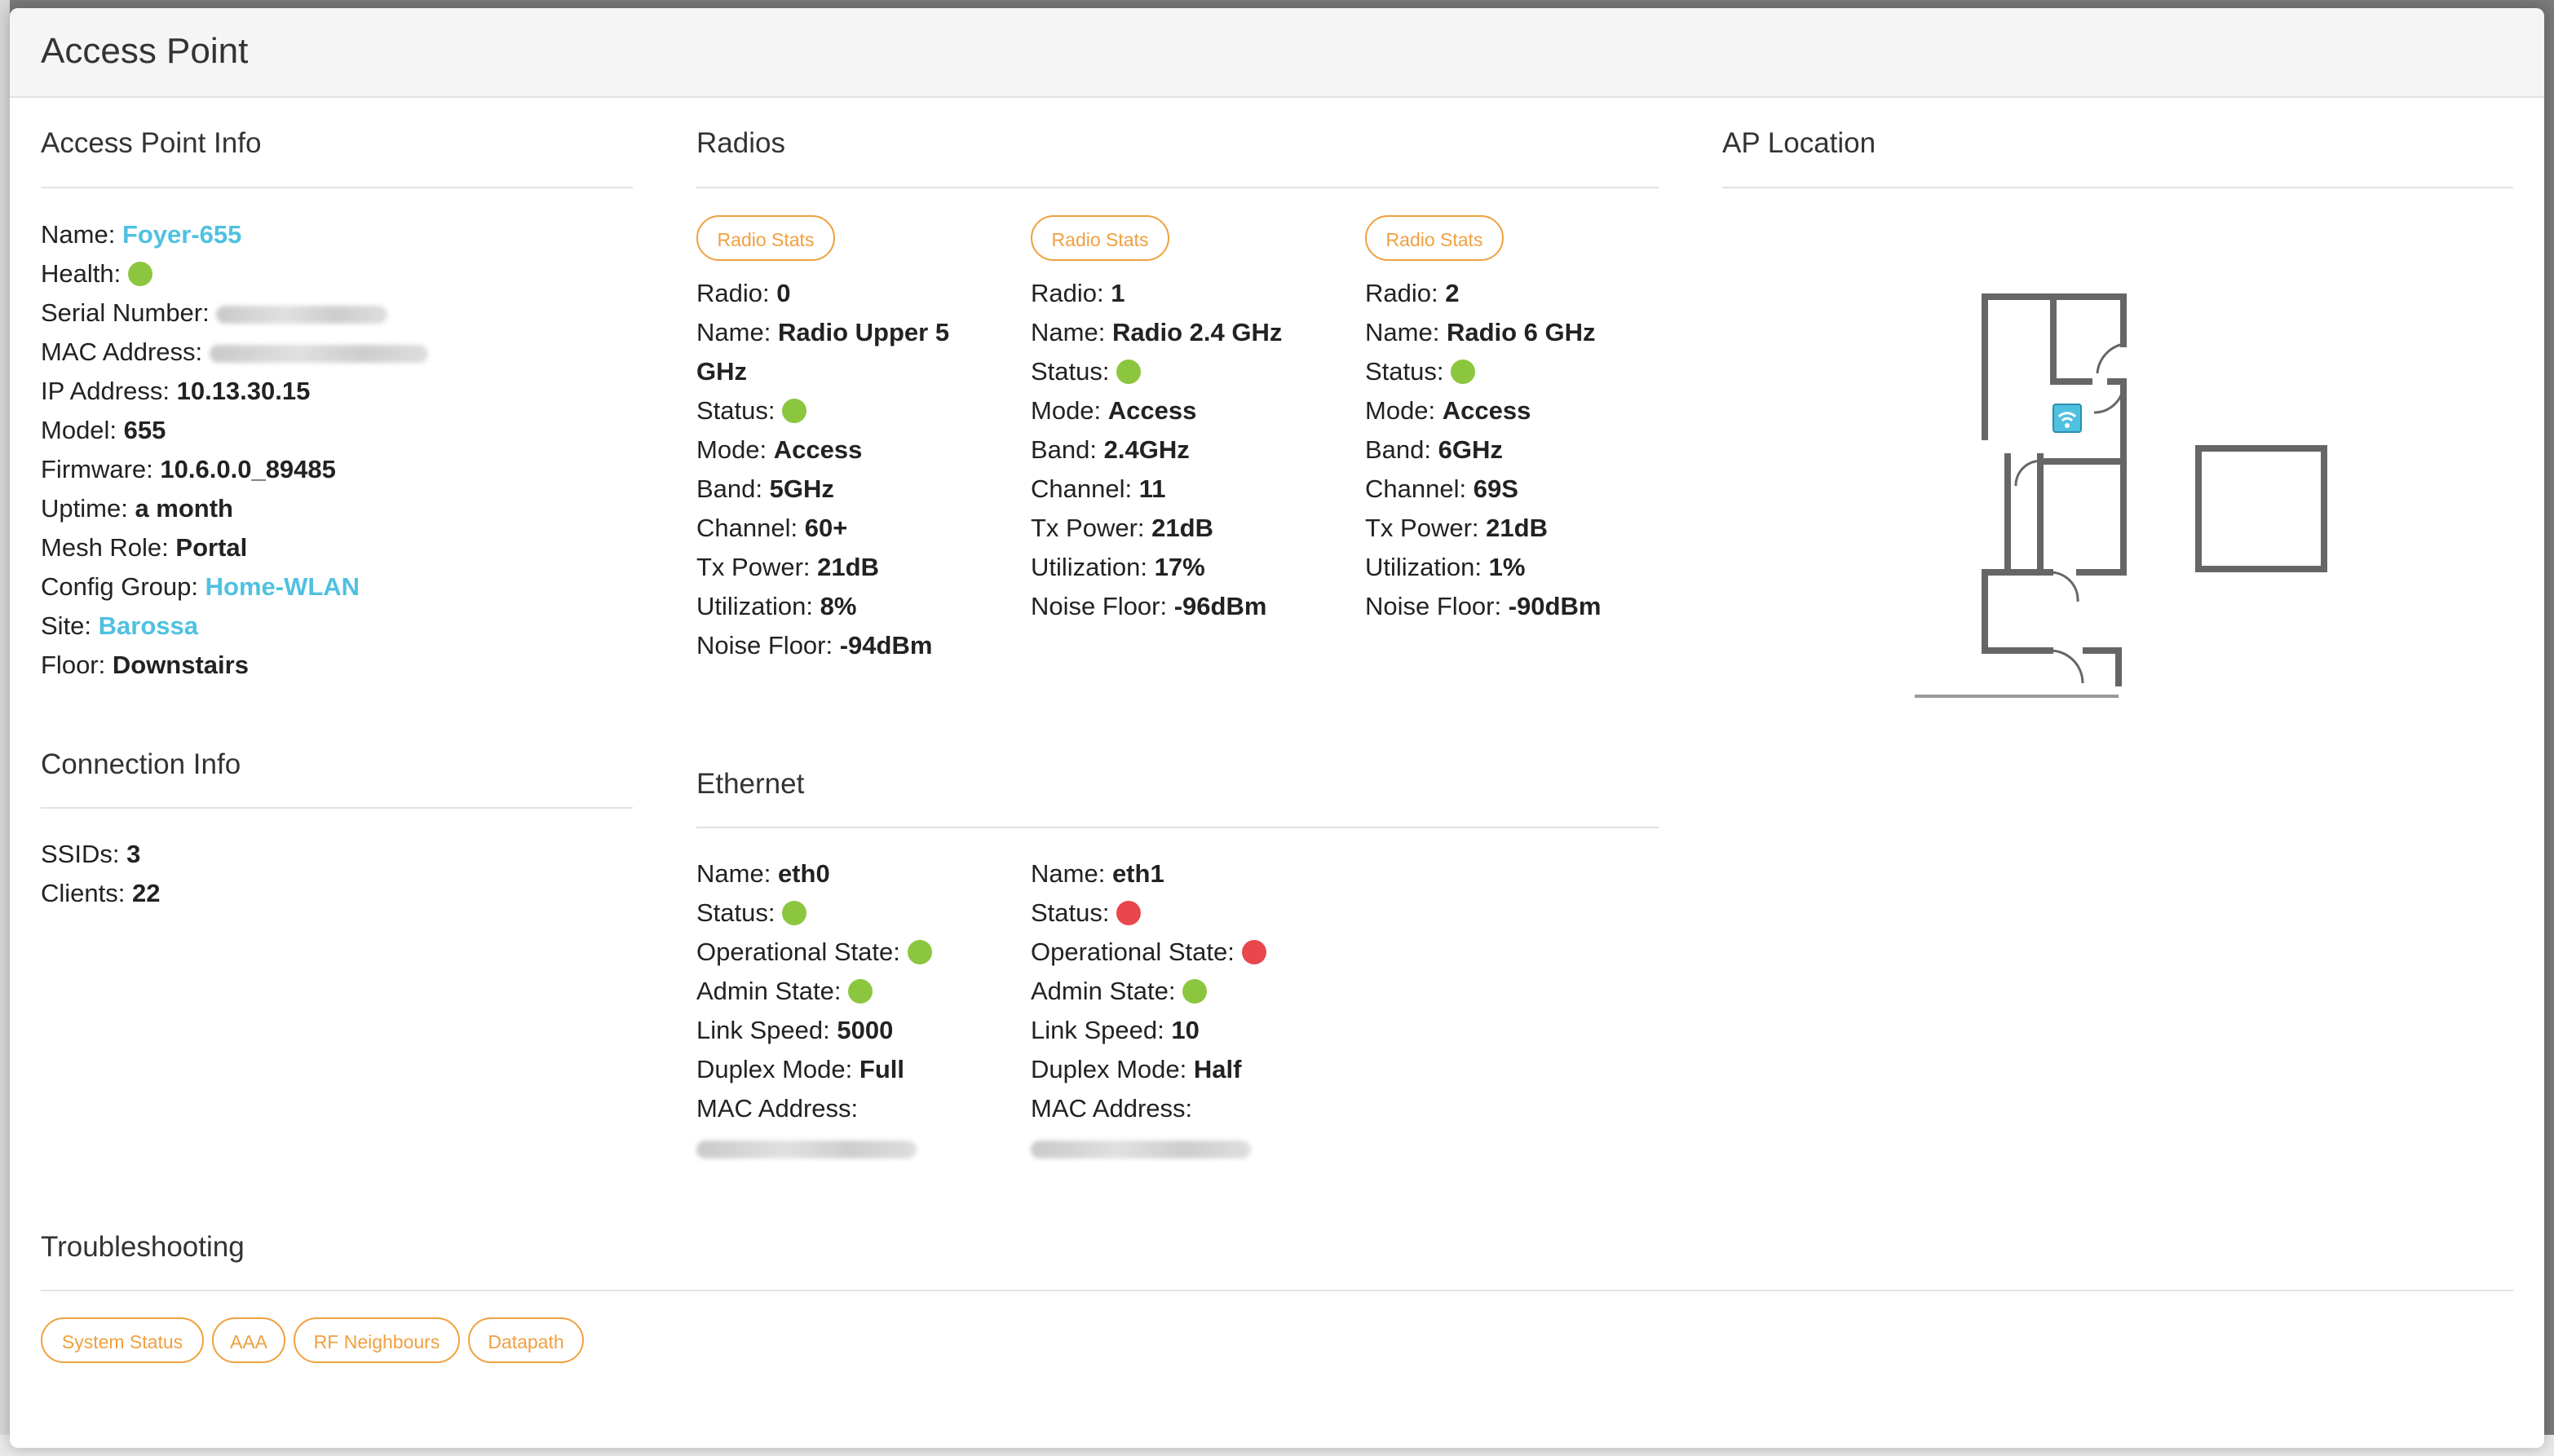  What do you see at coordinates (176, 391) in the screenshot?
I see `ap-ip-row: IP Address: 10.13.30.15` at bounding box center [176, 391].